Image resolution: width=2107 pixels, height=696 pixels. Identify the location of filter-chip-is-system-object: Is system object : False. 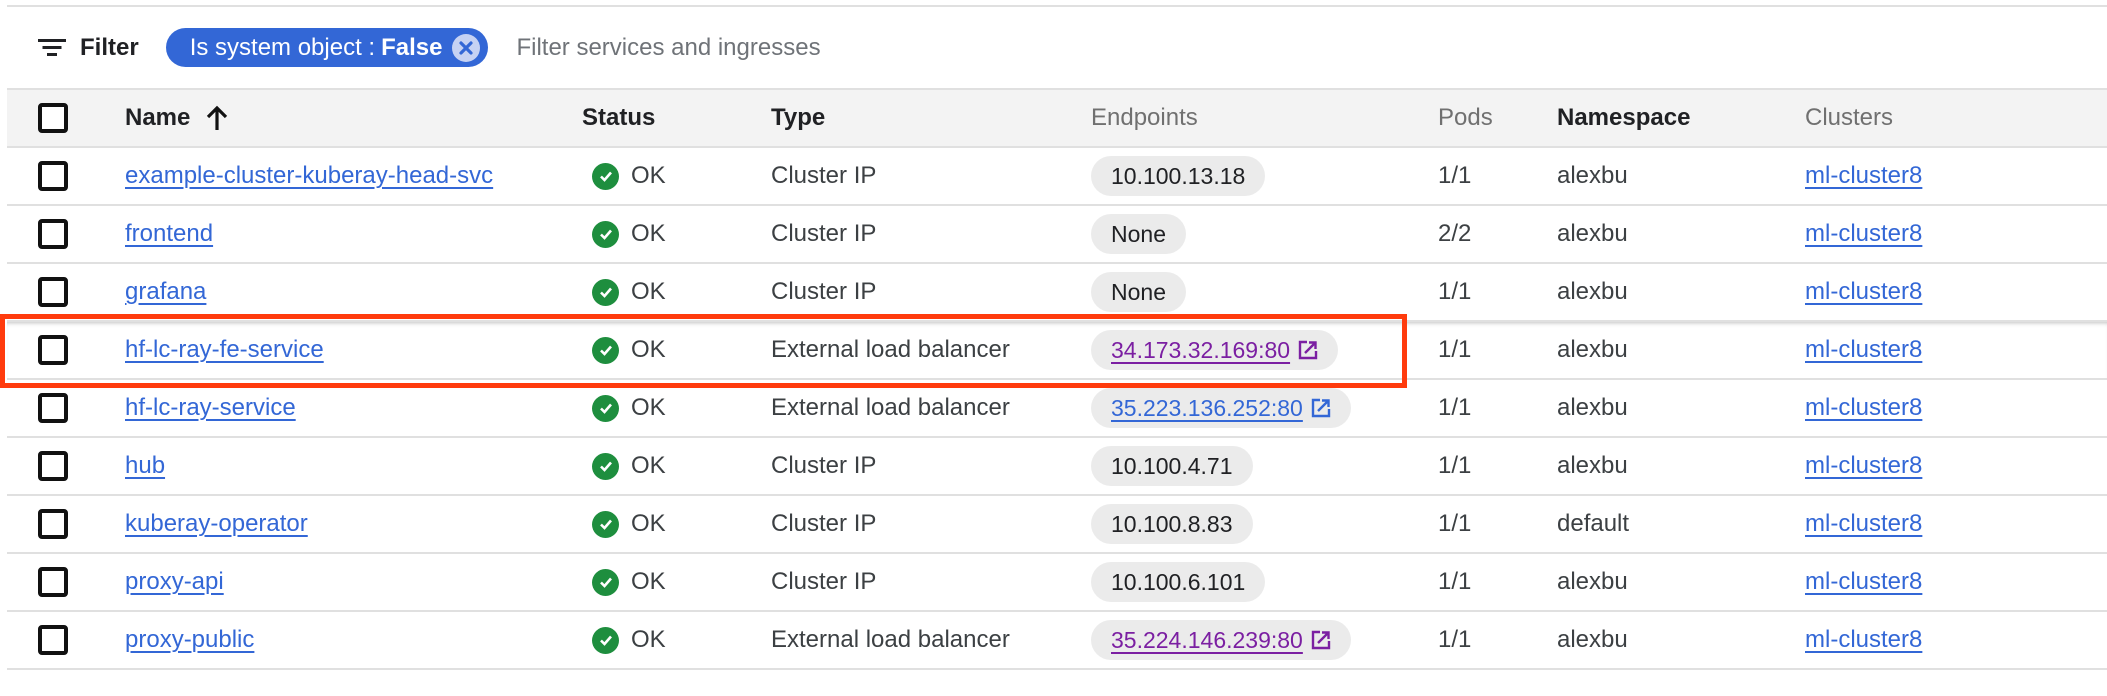
(327, 47).